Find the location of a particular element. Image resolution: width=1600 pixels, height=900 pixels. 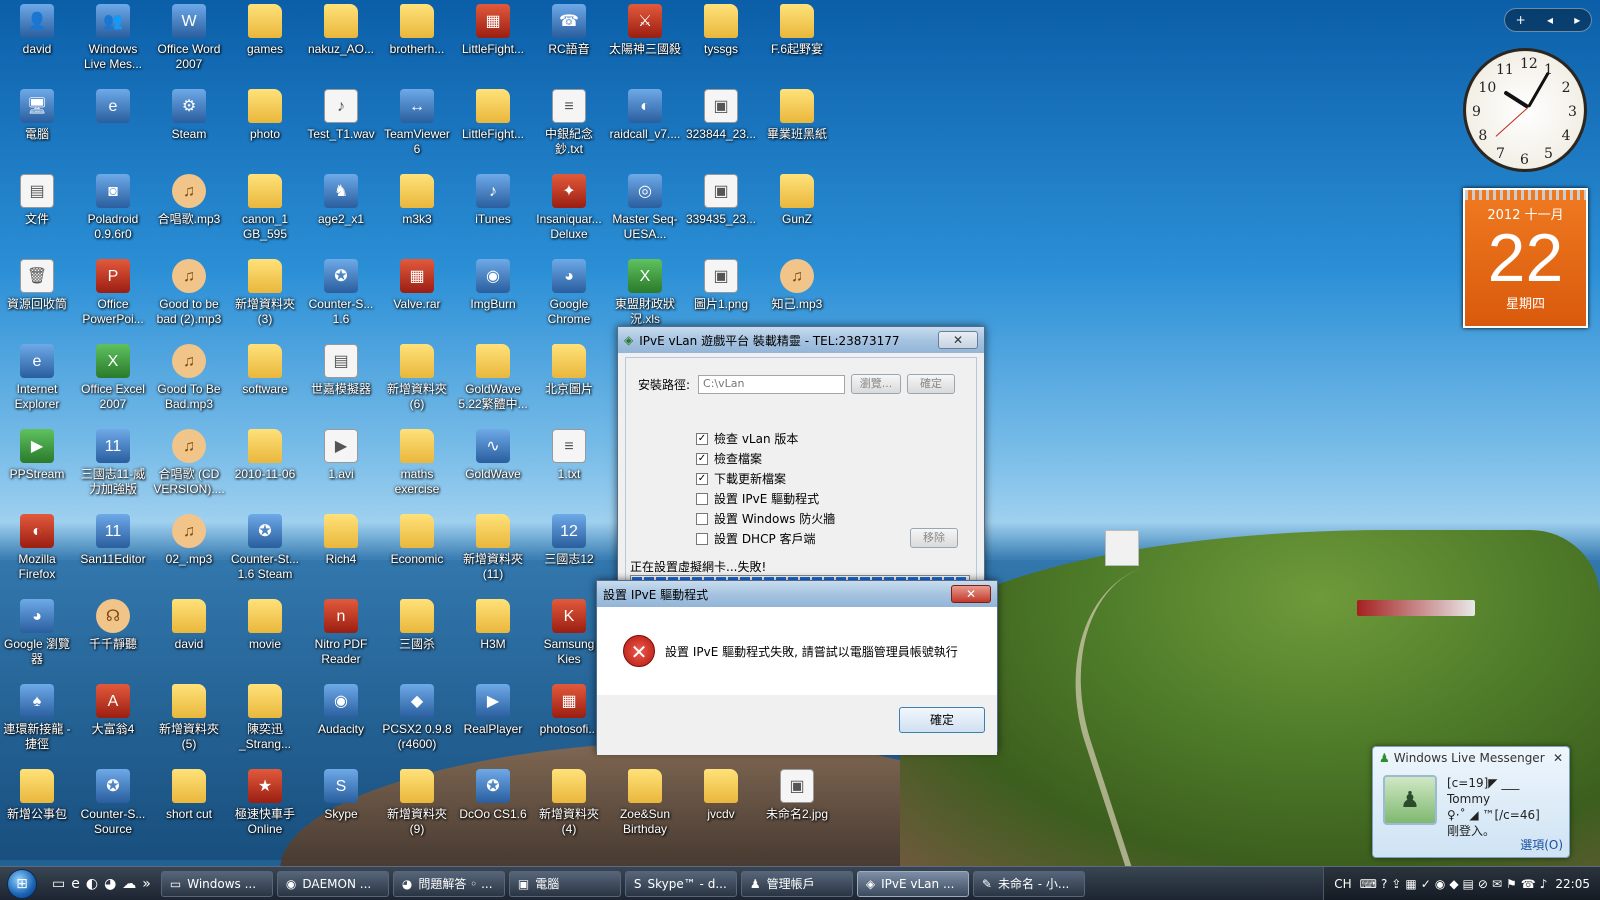

desktop-icon: ⚔ 太陽神三國殺 is located at coordinates (645, 29).